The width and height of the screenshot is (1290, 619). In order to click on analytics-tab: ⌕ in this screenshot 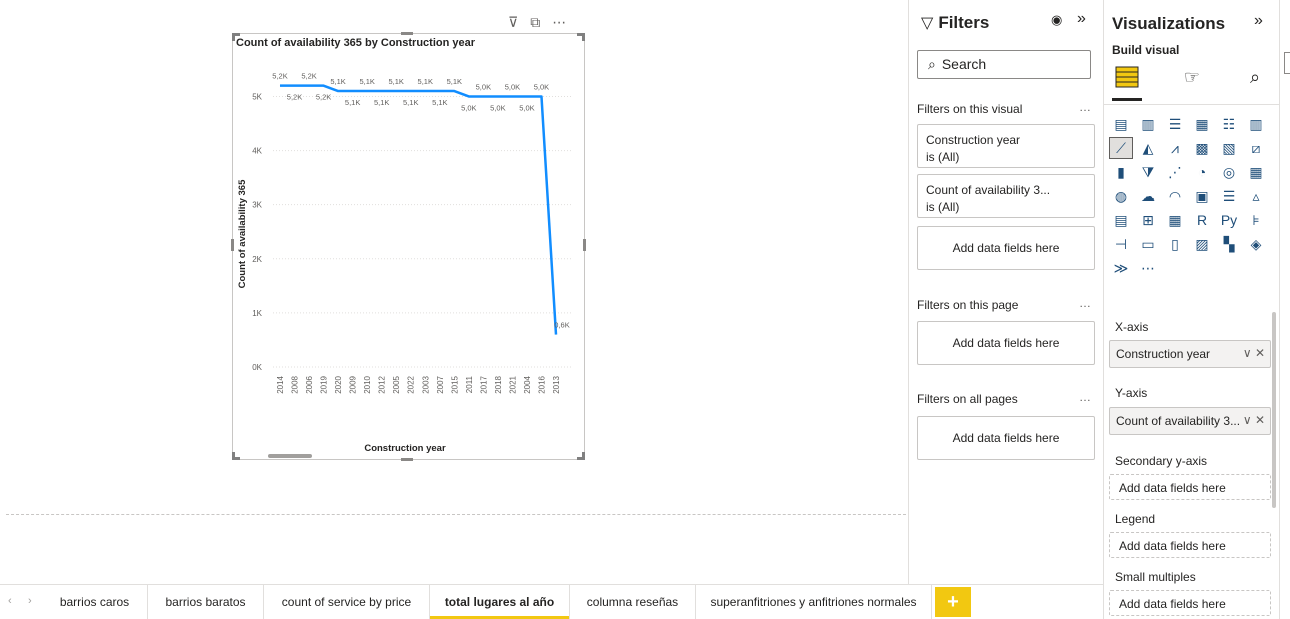, I will do `click(1255, 77)`.